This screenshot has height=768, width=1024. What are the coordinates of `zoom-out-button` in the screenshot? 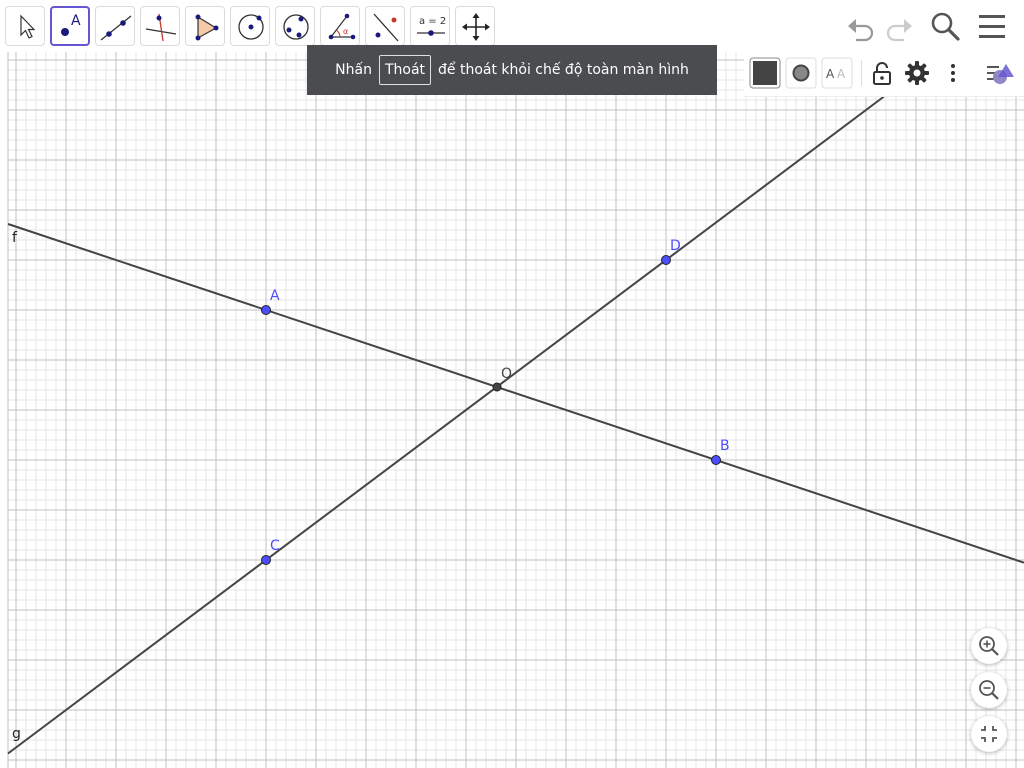 It's located at (989, 690).